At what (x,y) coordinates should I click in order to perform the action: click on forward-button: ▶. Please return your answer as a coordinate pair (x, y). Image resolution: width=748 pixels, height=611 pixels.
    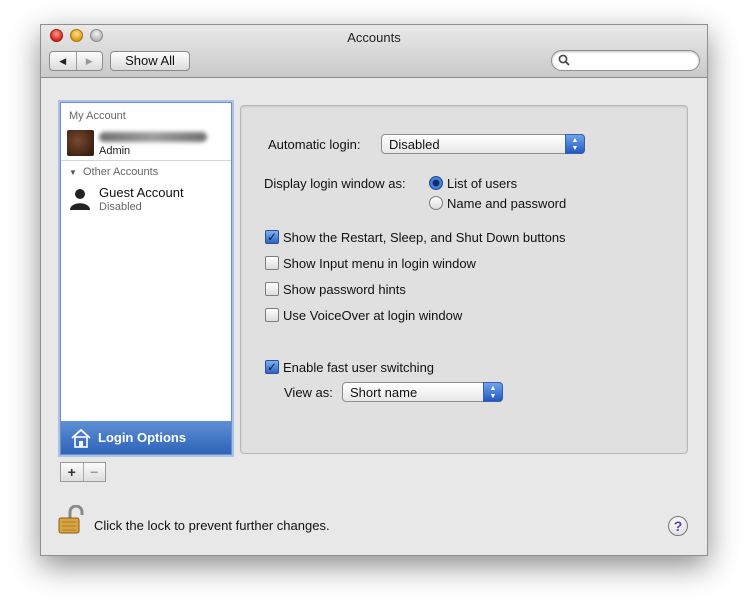
    Looking at the image, I should click on (89, 61).